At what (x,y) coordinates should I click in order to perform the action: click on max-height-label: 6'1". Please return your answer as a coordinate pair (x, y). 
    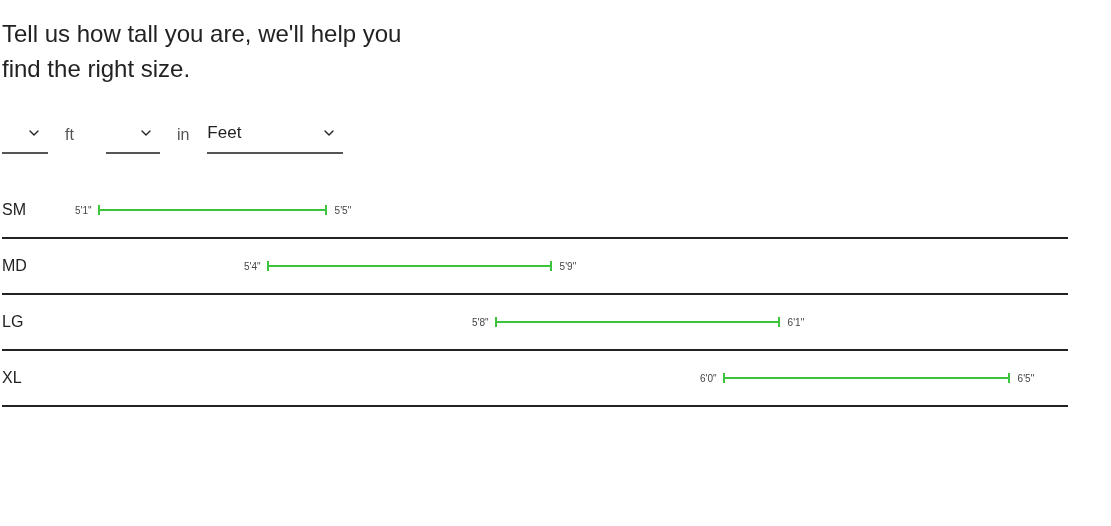
    Looking at the image, I should click on (796, 322).